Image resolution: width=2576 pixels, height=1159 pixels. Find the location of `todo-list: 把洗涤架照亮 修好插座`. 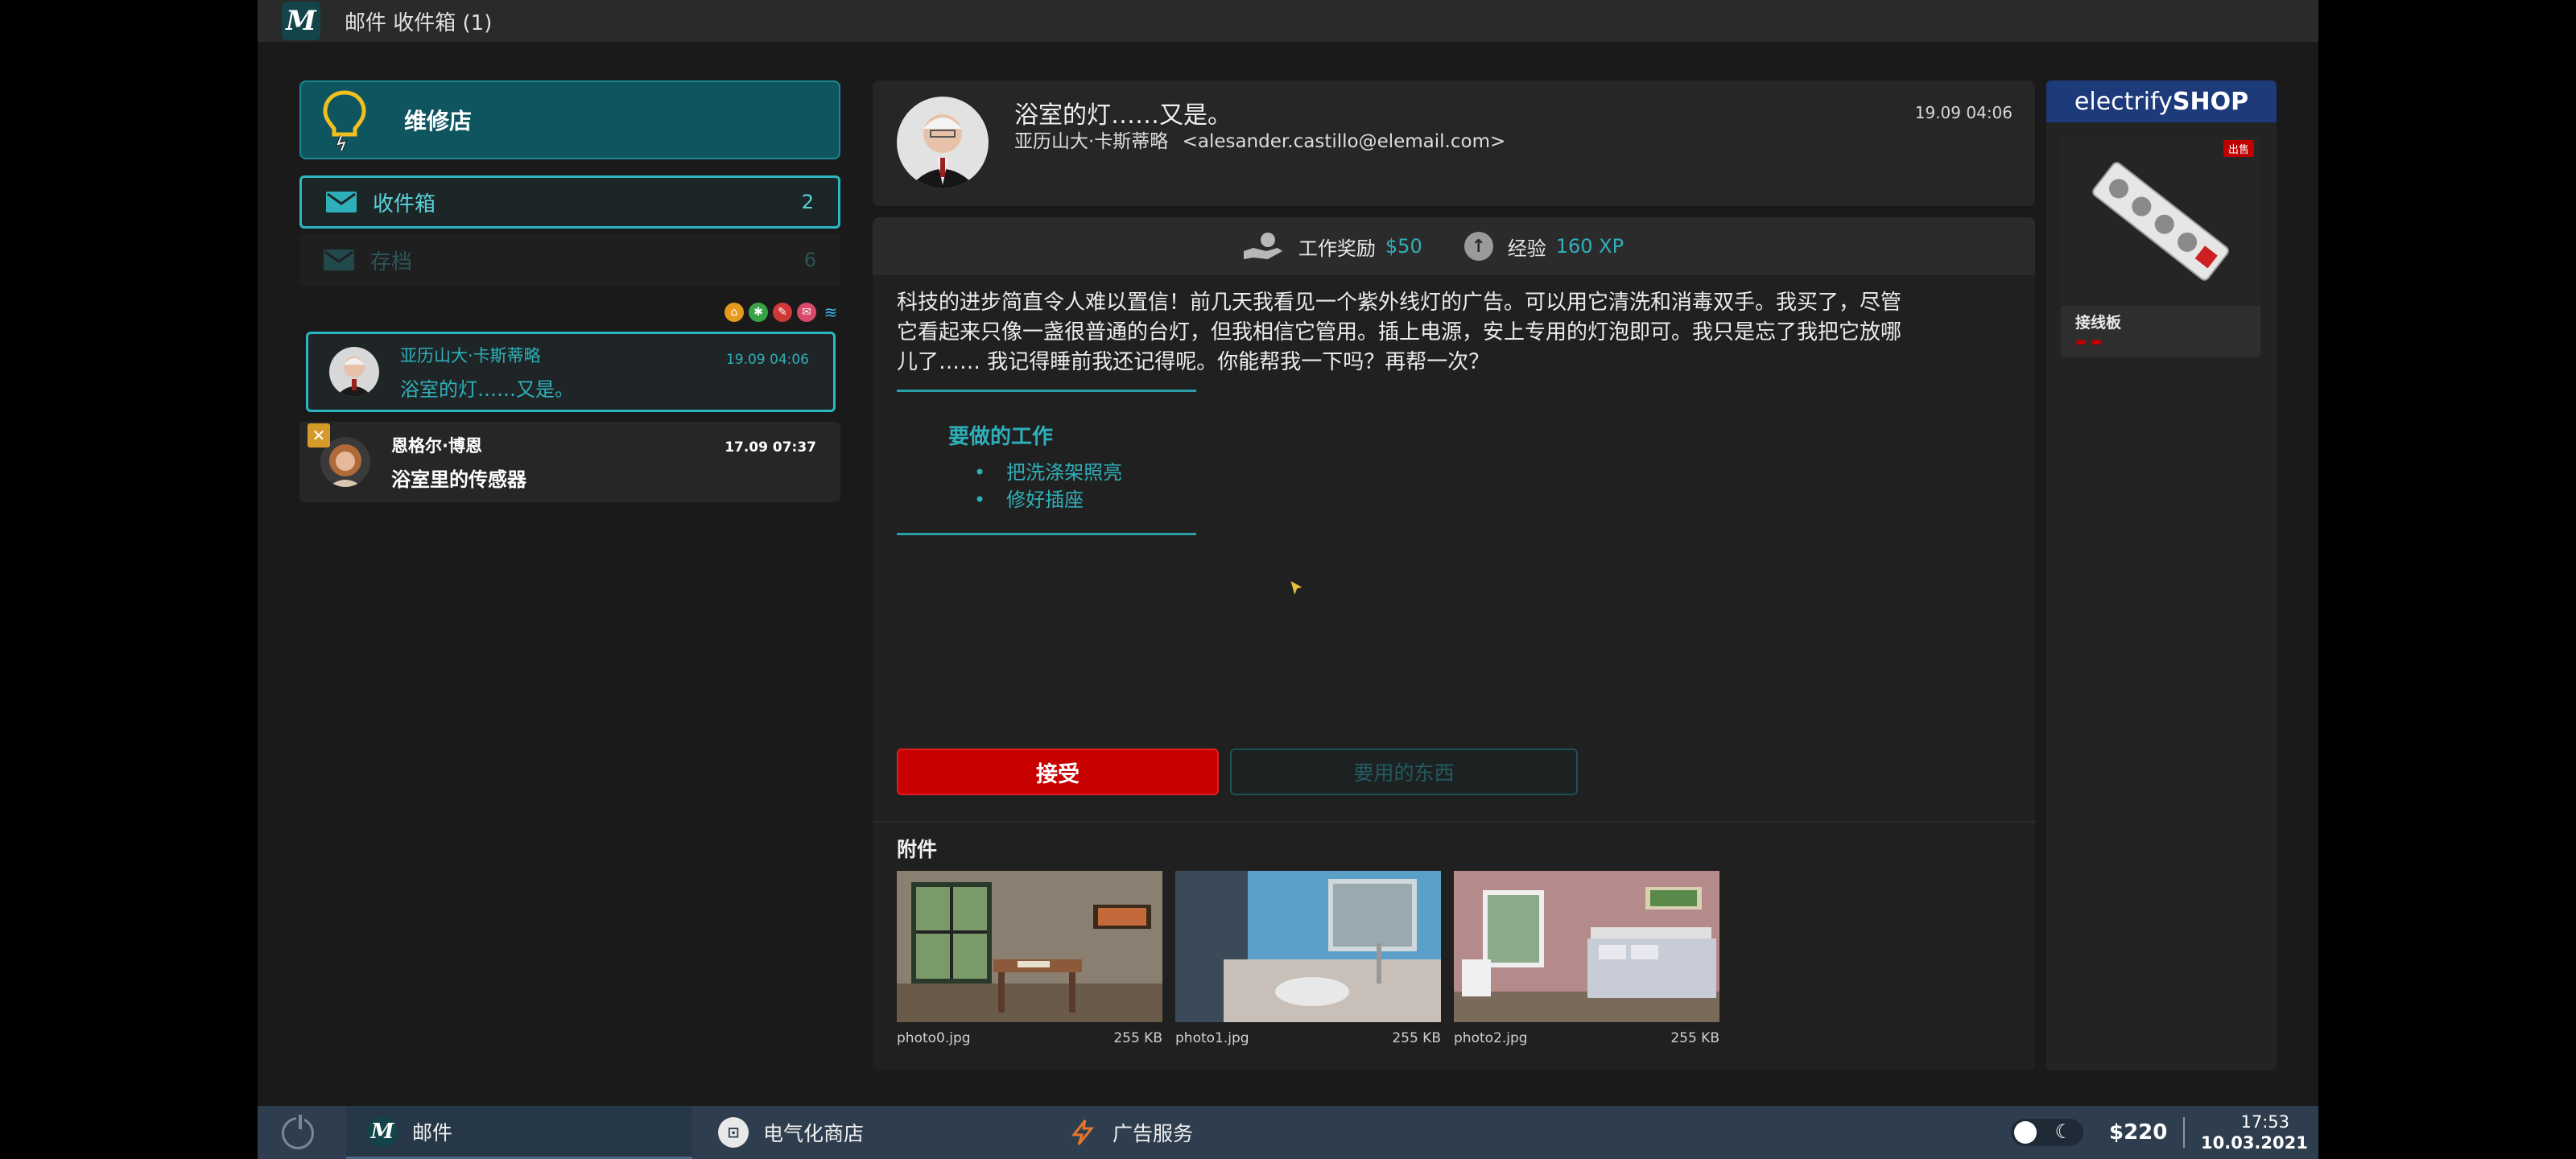

todo-list: 把洗涤架照亮 修好插座 is located at coordinates (1048, 486).